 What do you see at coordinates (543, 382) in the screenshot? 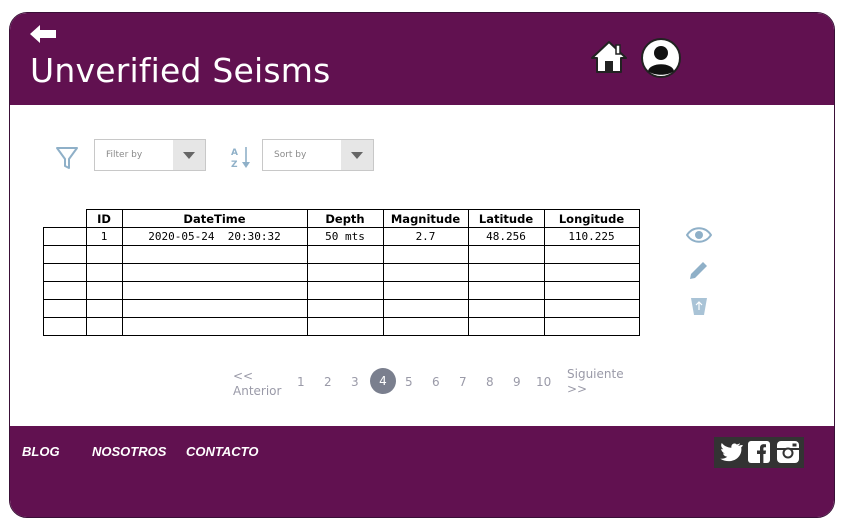
I see `page-link-10: 10` at bounding box center [543, 382].